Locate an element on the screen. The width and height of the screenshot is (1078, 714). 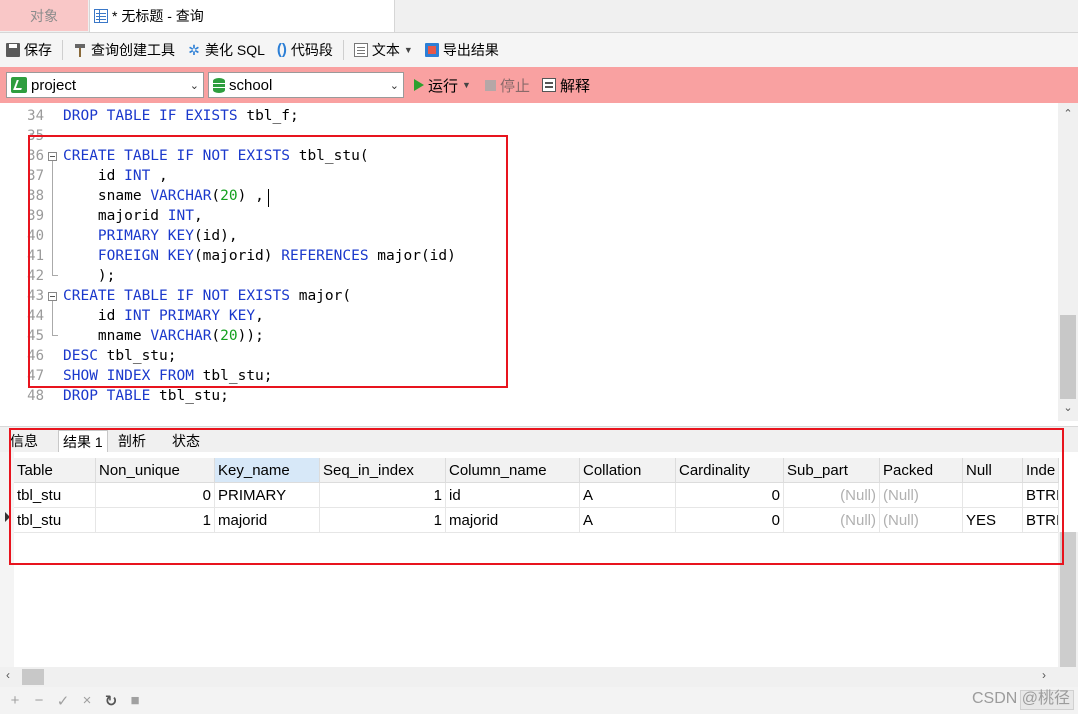
explain-icon is located at coordinates (549, 85).